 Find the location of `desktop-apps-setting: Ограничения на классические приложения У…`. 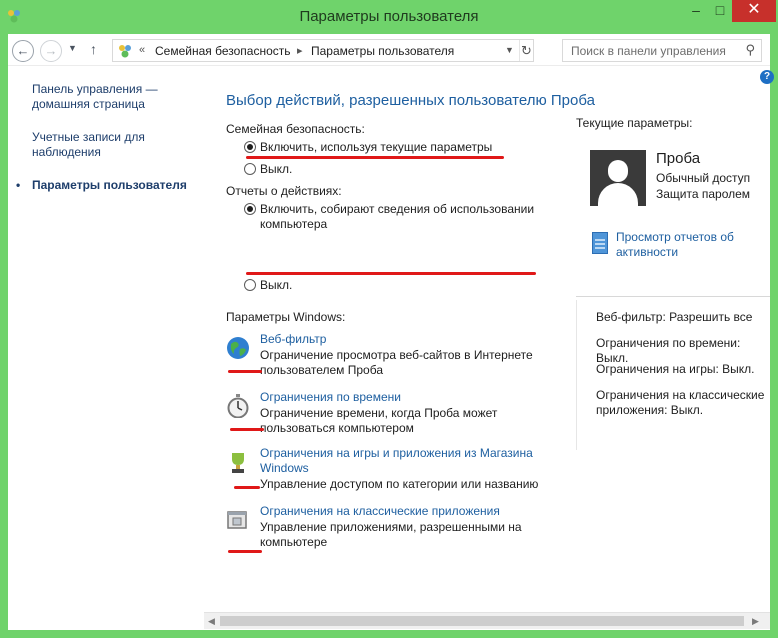

desktop-apps-setting: Ограничения на классические приложения У… is located at coordinates (396, 527).